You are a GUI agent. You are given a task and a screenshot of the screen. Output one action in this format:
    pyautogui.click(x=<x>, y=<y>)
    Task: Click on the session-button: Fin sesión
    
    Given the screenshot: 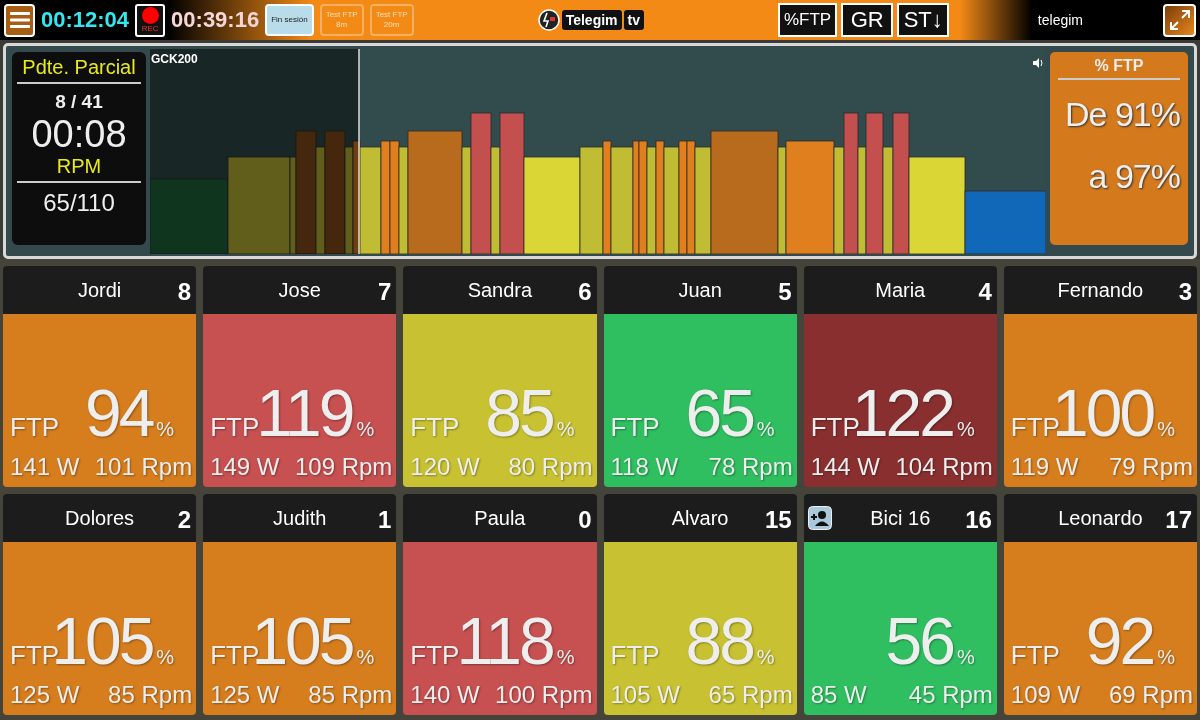 What is the action you would take?
    pyautogui.click(x=289, y=20)
    